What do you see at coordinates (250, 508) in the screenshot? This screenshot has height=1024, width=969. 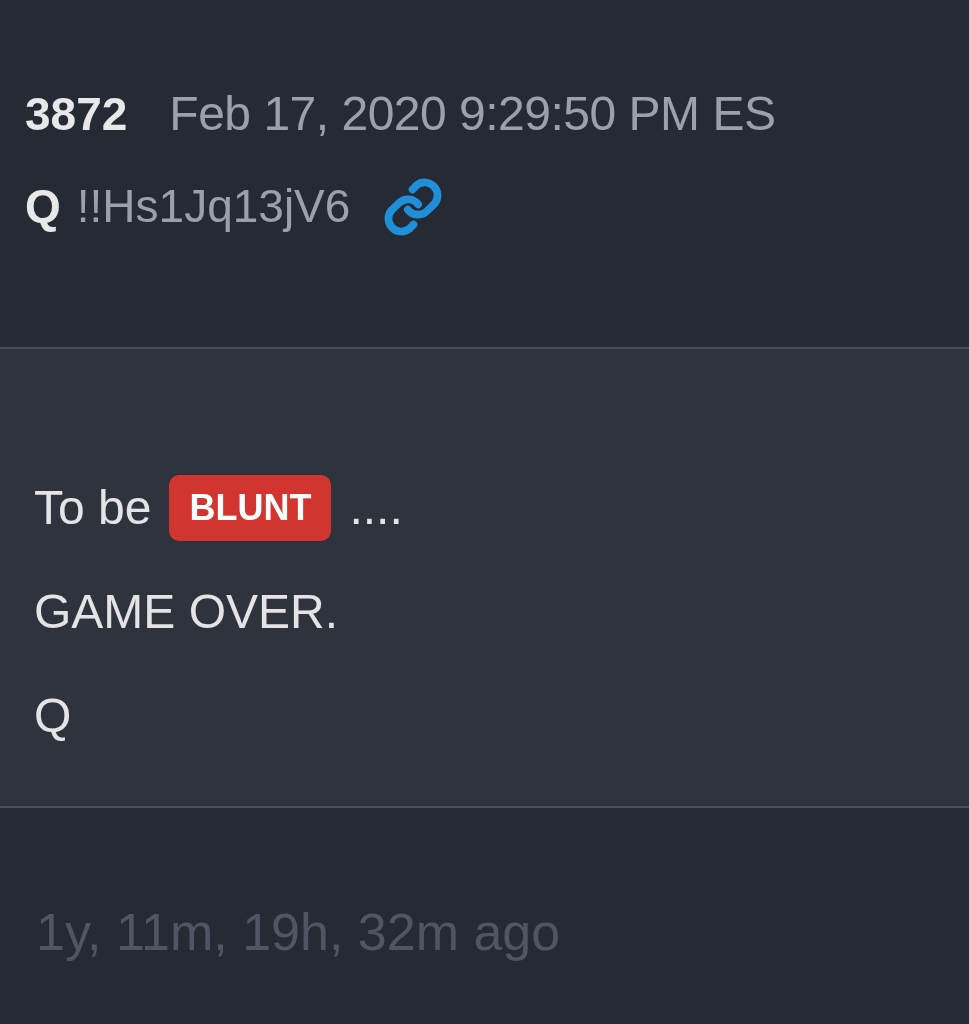 I see `highlight-badge: BLUNT` at bounding box center [250, 508].